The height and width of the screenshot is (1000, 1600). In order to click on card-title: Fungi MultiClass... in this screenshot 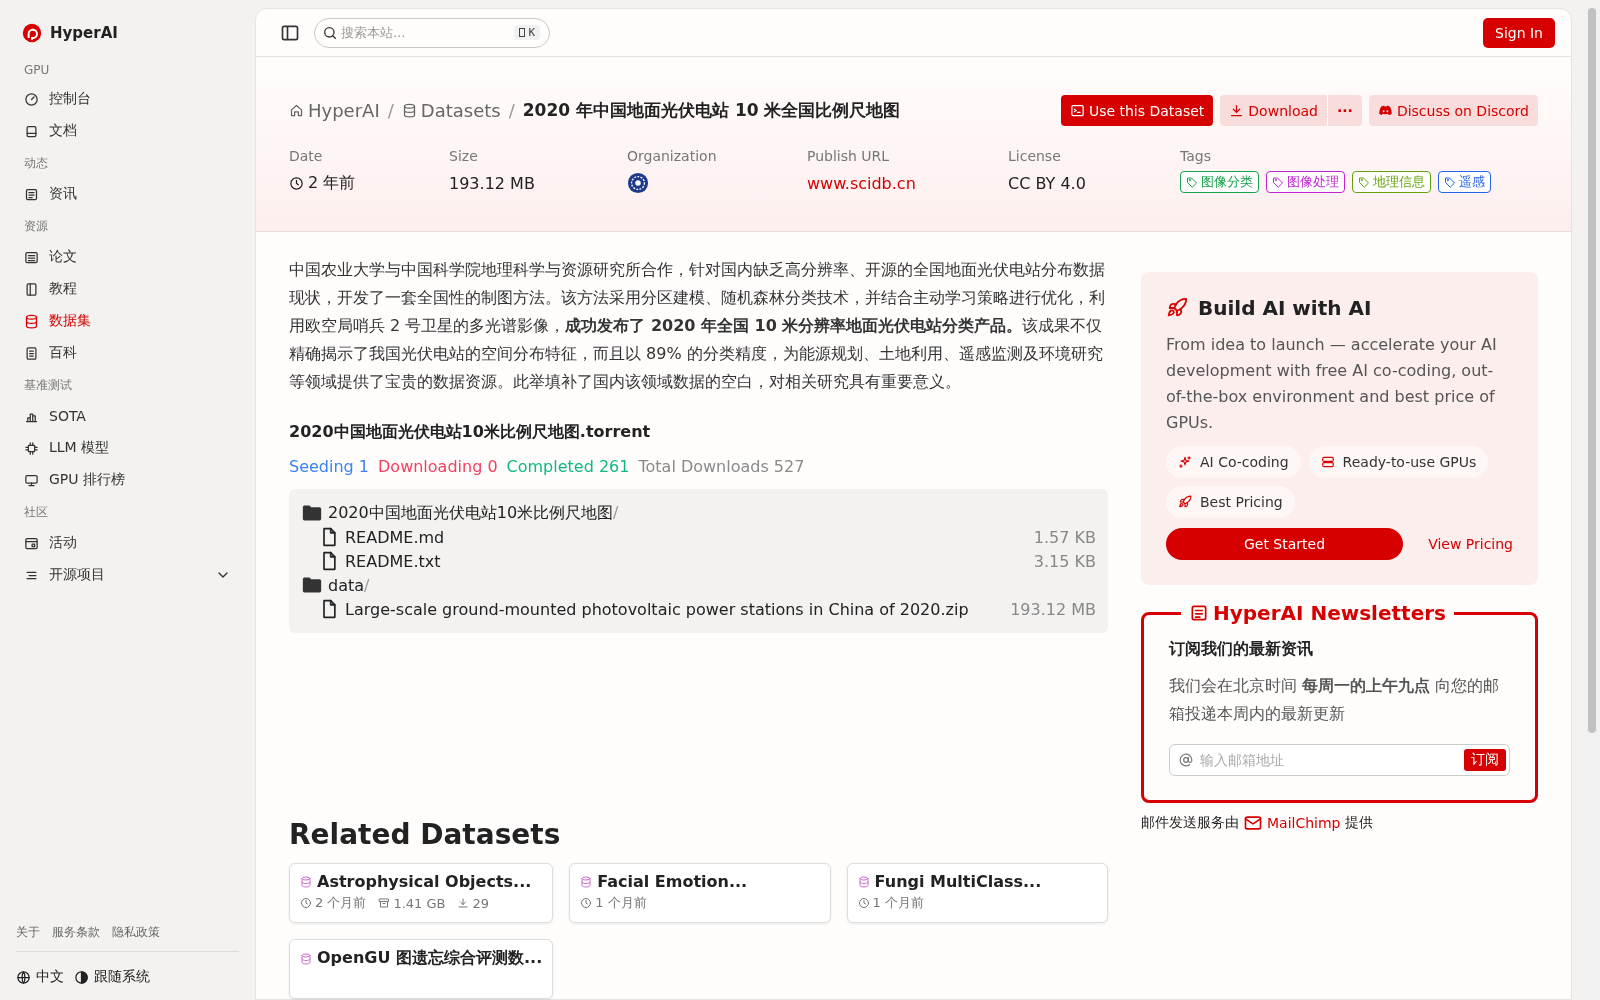, I will do `click(958, 881)`.